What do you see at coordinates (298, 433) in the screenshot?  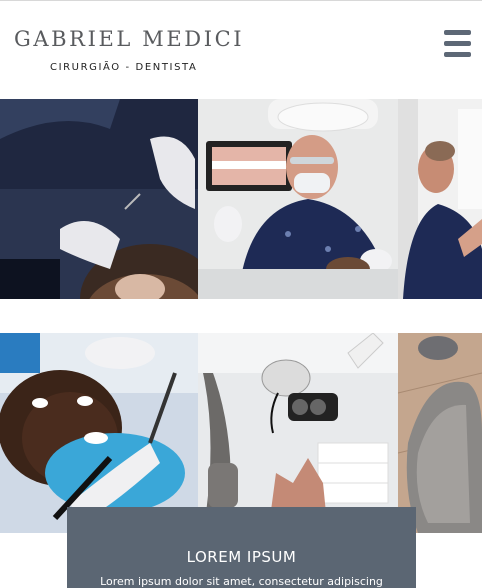 I see `dental-chair-lamp-photo` at bounding box center [298, 433].